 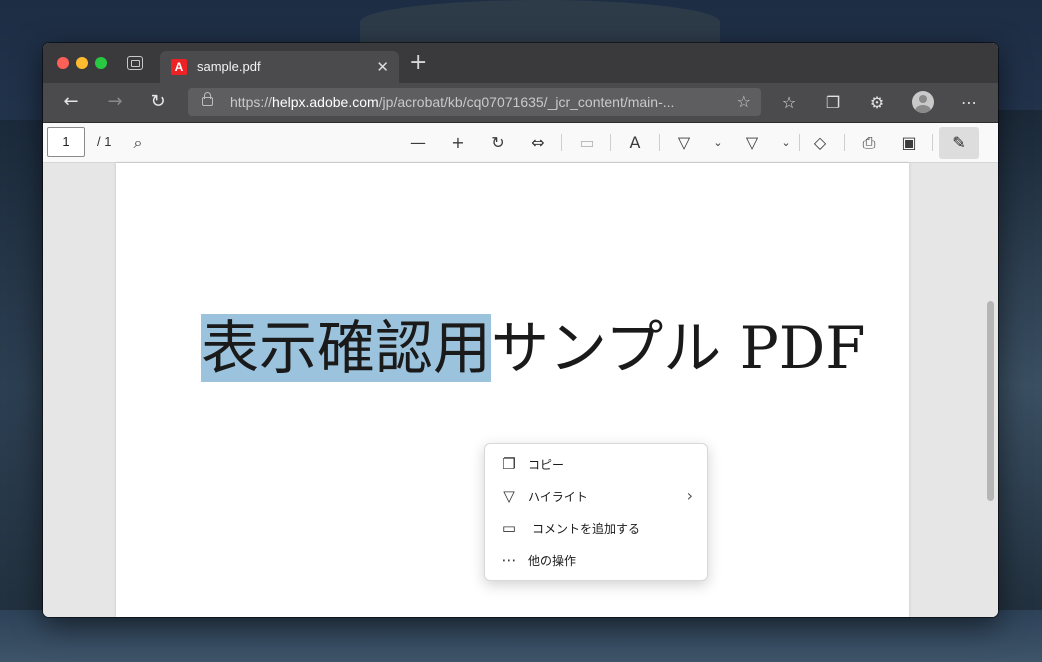 What do you see at coordinates (279, 67) in the screenshot?
I see `tab-sample-pdf: A sample.pdf ✕` at bounding box center [279, 67].